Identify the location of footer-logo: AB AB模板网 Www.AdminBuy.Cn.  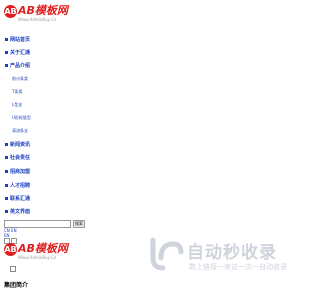
(36, 252).